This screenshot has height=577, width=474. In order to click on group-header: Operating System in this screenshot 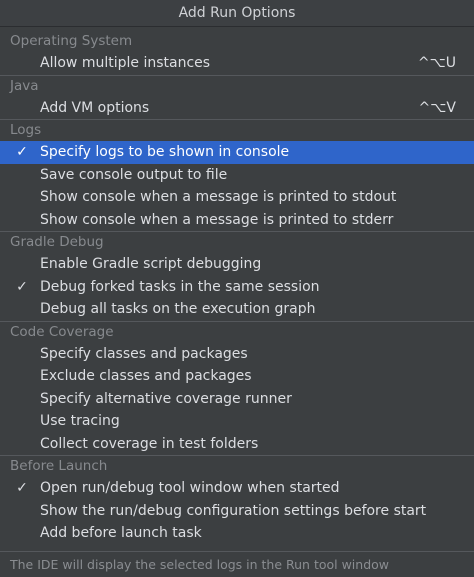, I will do `click(71, 41)`.